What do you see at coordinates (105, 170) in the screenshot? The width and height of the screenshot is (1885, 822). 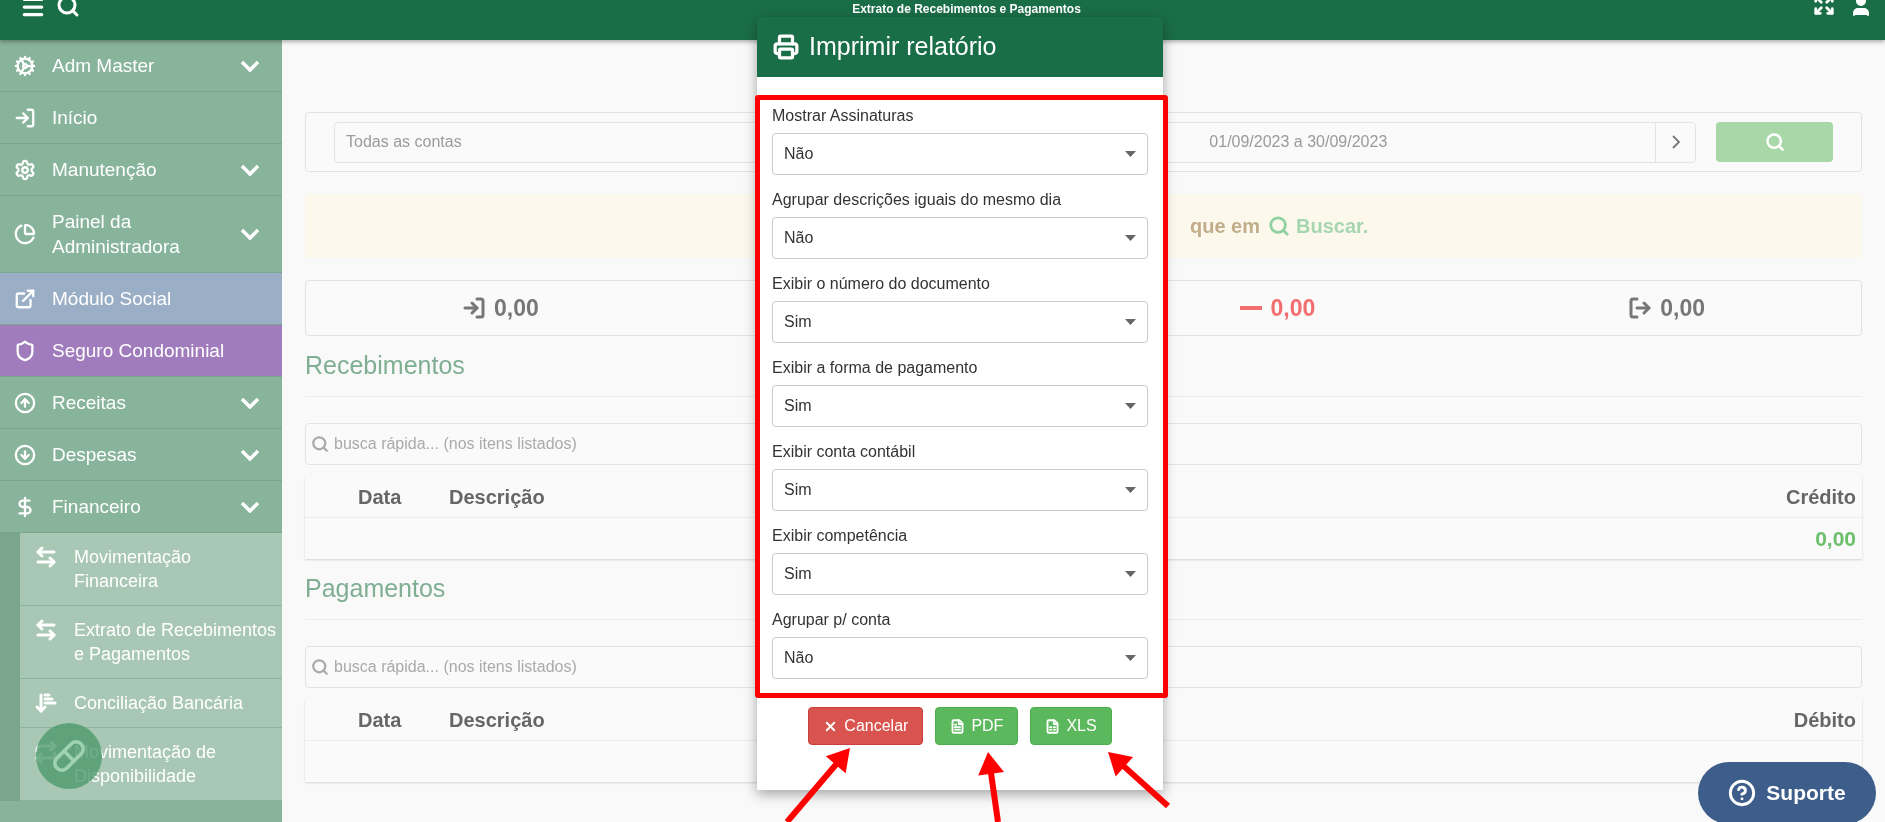 I see `sidebar-item-label: Manutenção` at bounding box center [105, 170].